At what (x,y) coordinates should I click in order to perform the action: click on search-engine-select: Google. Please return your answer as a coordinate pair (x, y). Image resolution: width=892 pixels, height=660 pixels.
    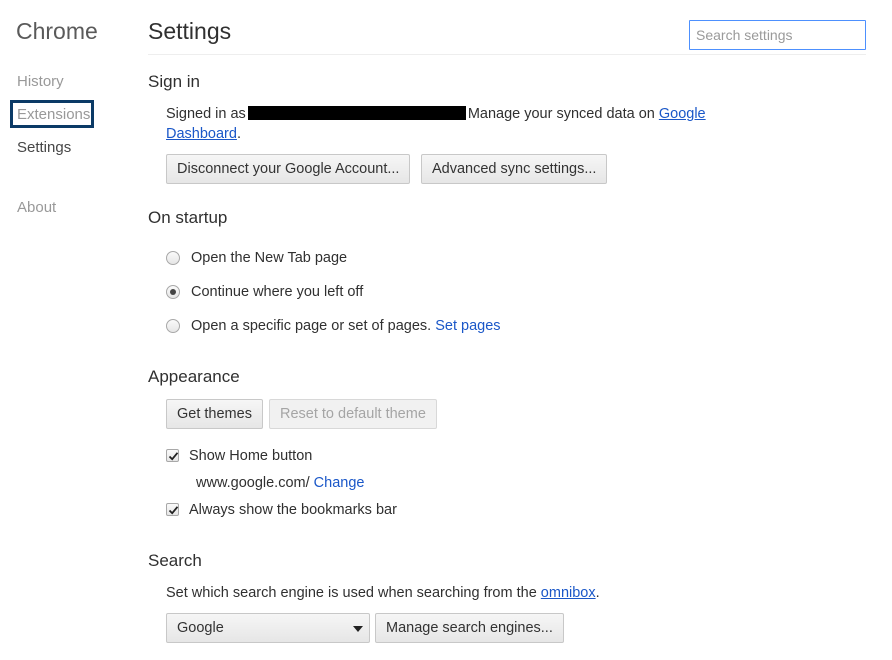
    Looking at the image, I should click on (268, 628).